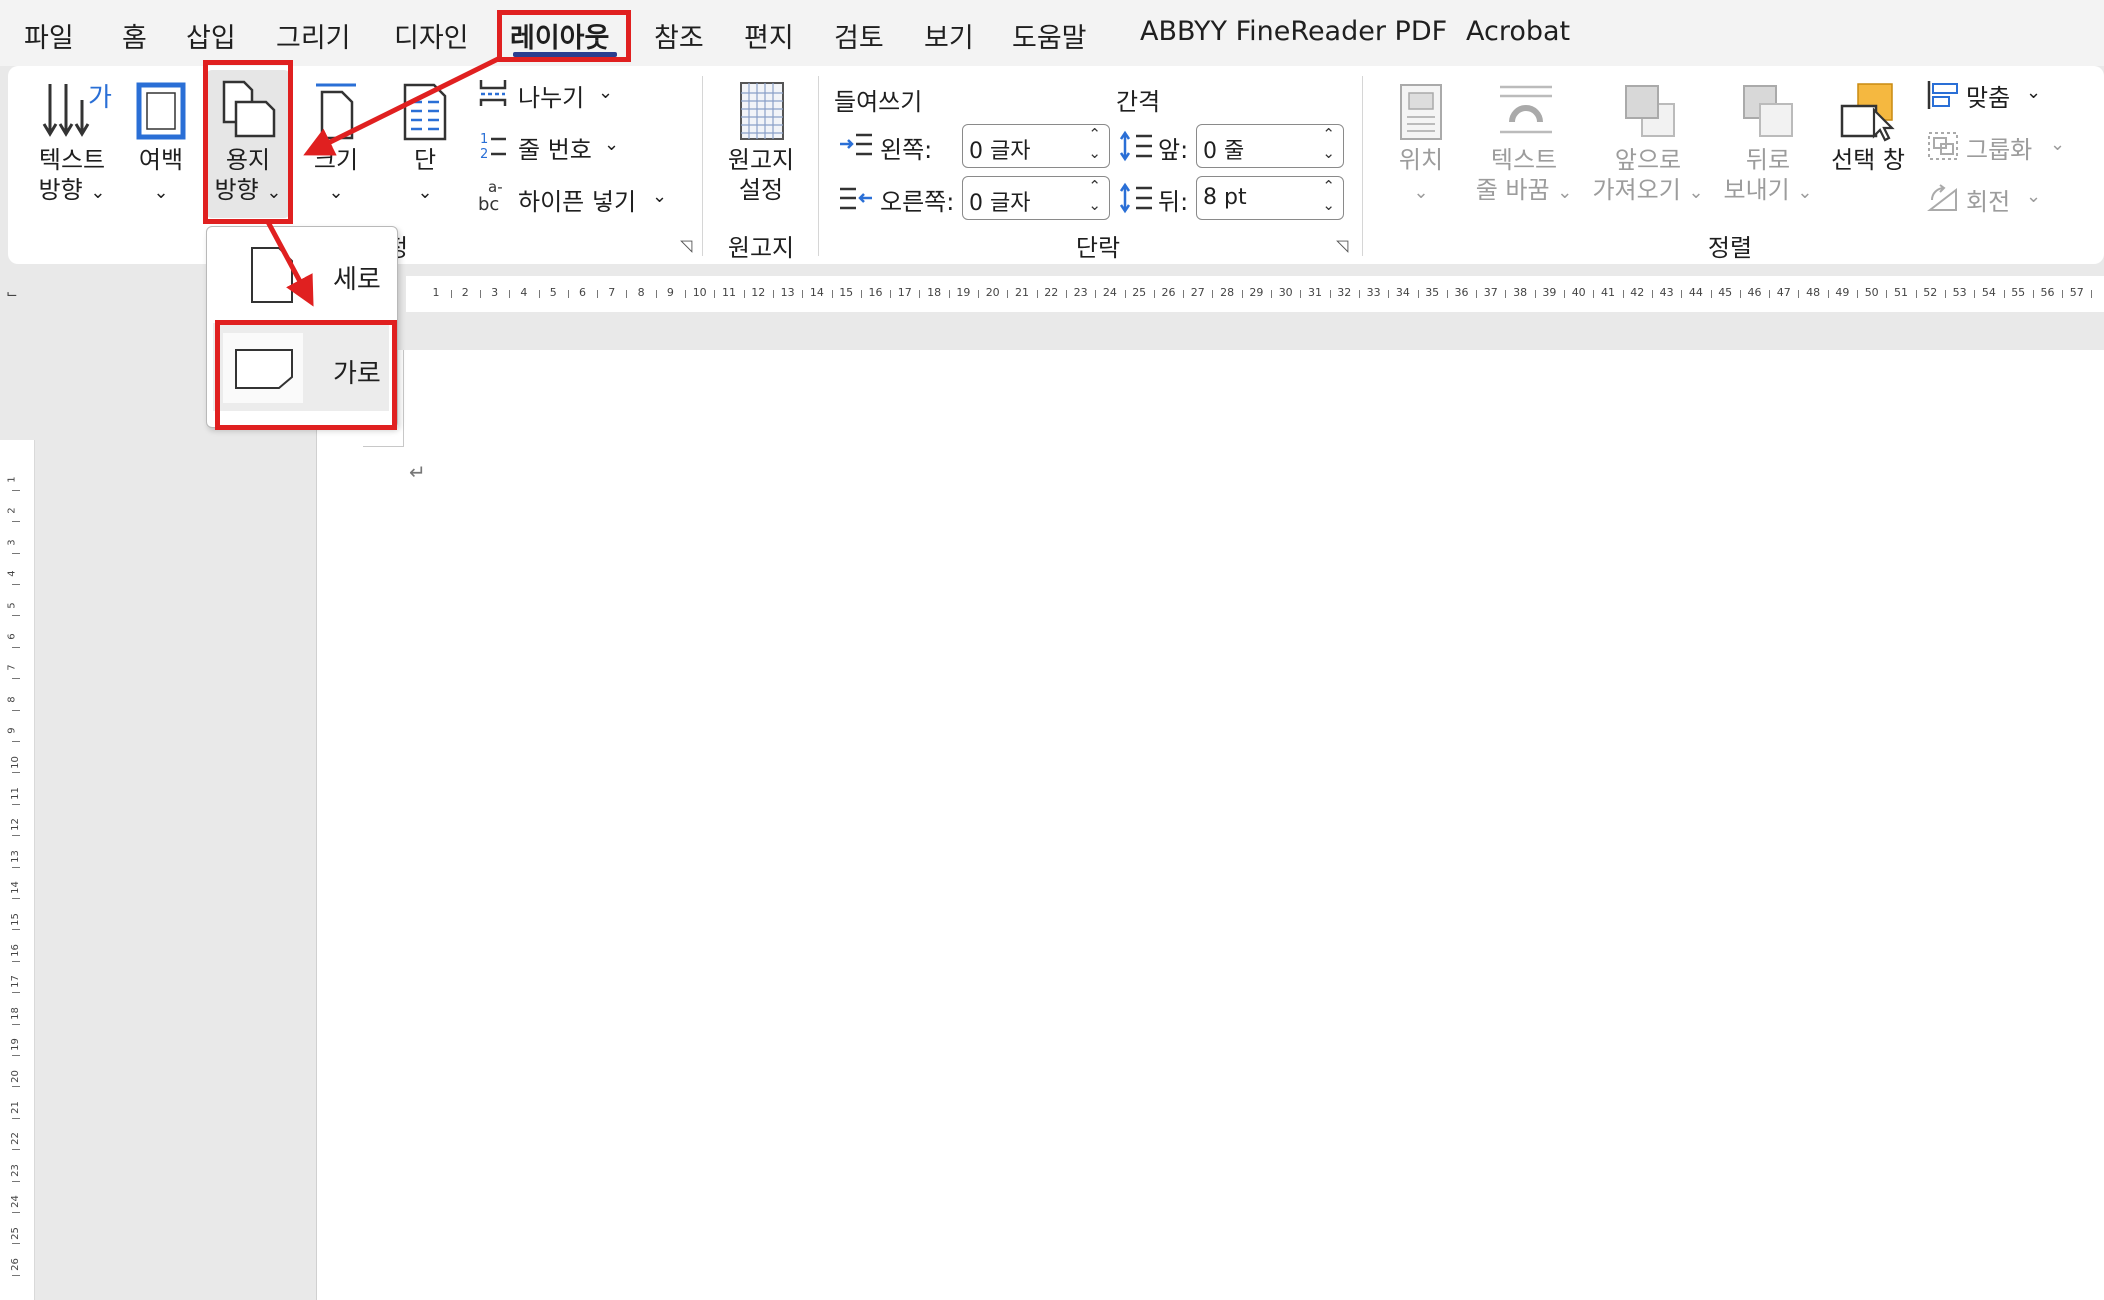  I want to click on selection-pane-button: 선택 창, so click(1868, 144).